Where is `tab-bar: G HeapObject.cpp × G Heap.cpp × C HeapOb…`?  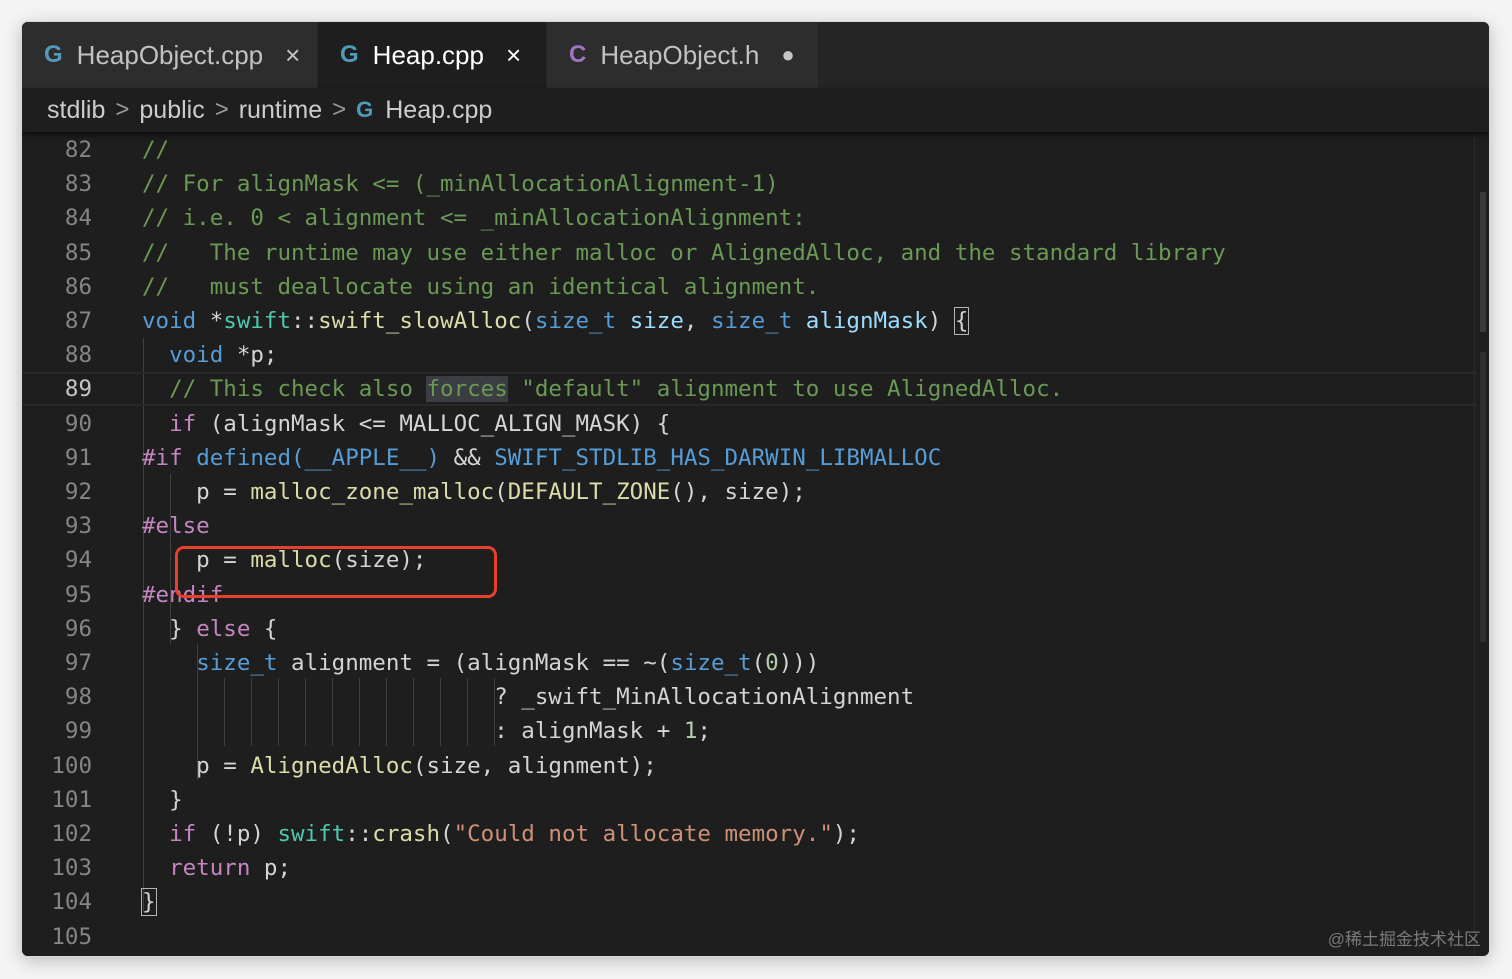 tab-bar: G HeapObject.cpp × G Heap.cpp × C HeapOb… is located at coordinates (755, 55).